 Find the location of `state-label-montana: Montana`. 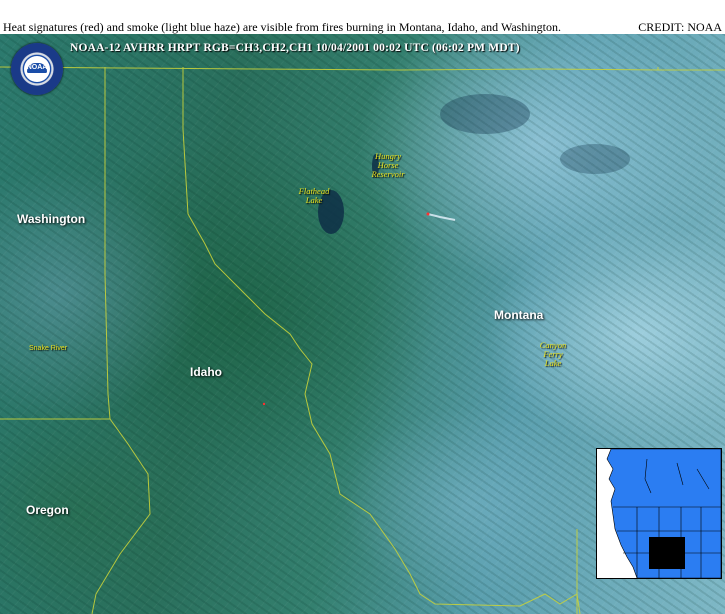

state-label-montana: Montana is located at coordinates (519, 315).